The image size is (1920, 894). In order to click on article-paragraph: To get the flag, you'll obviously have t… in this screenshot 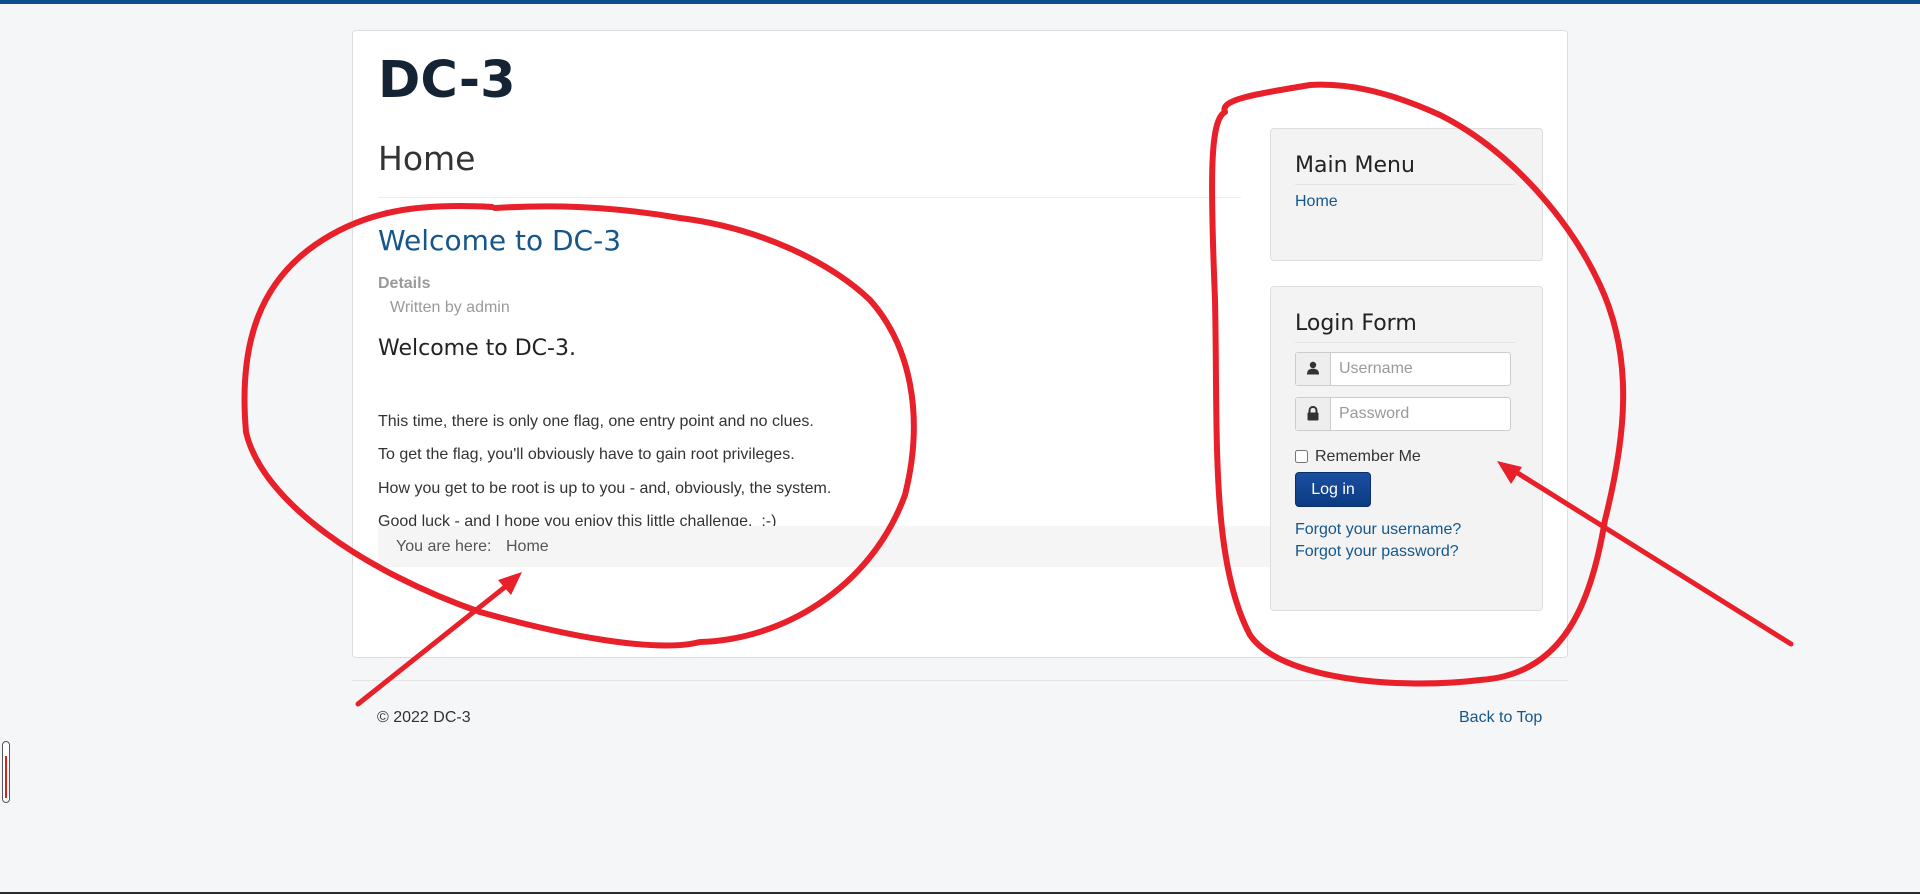, I will do `click(586, 454)`.